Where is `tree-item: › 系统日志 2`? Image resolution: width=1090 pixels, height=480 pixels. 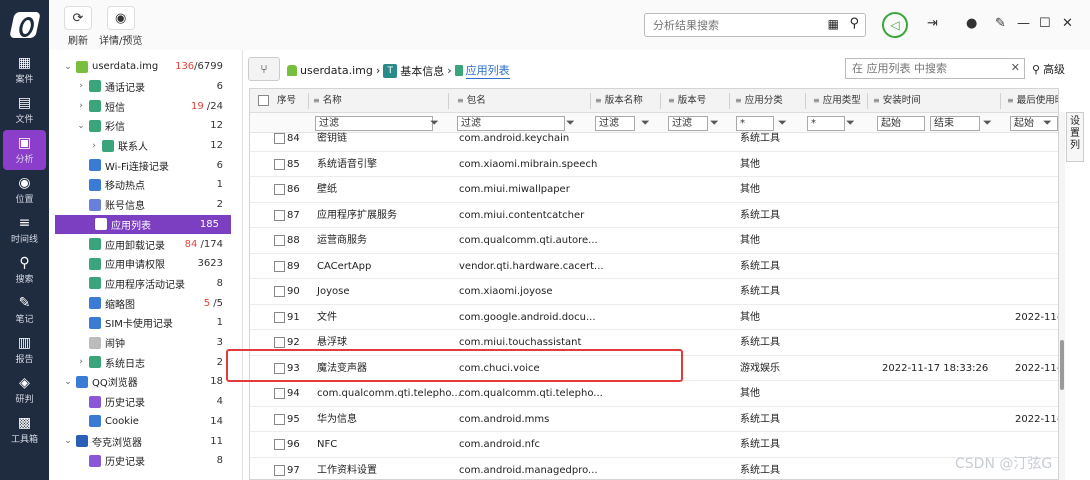 tree-item: › 系统日志 2 is located at coordinates (142, 363).